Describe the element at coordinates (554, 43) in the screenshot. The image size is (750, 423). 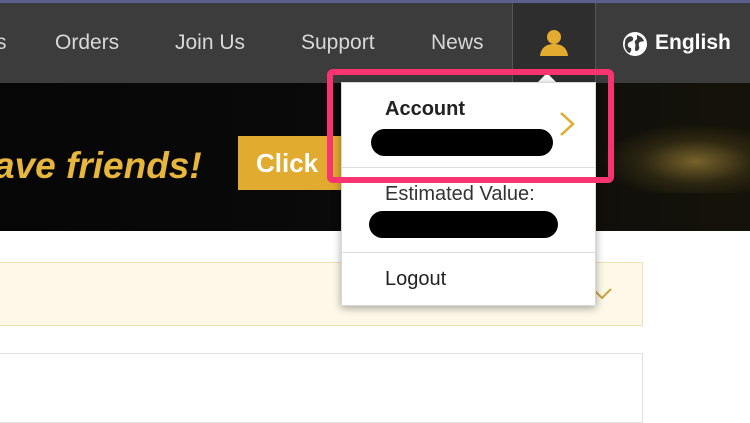
I see `user-icon` at that location.